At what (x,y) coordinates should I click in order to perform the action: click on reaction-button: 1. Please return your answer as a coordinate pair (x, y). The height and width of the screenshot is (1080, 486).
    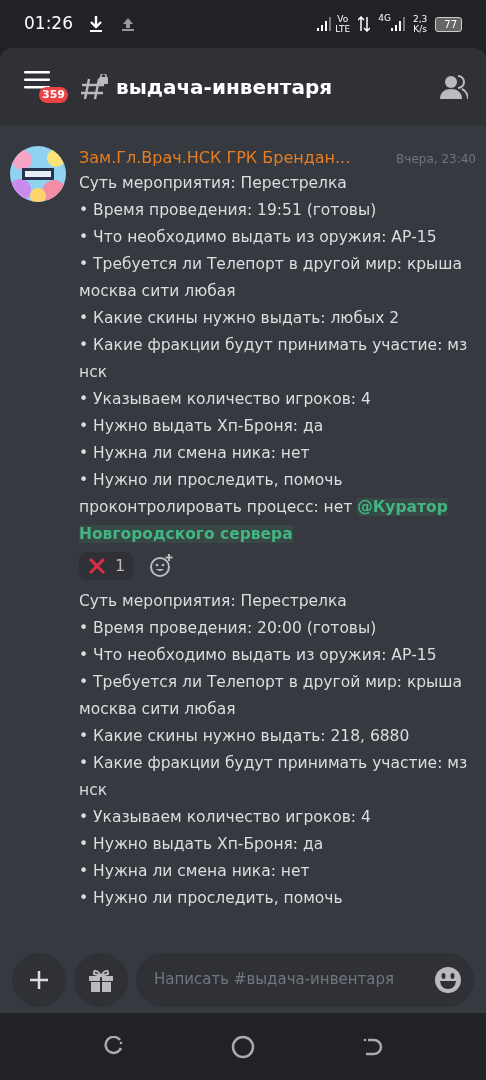
    Looking at the image, I should click on (106, 566).